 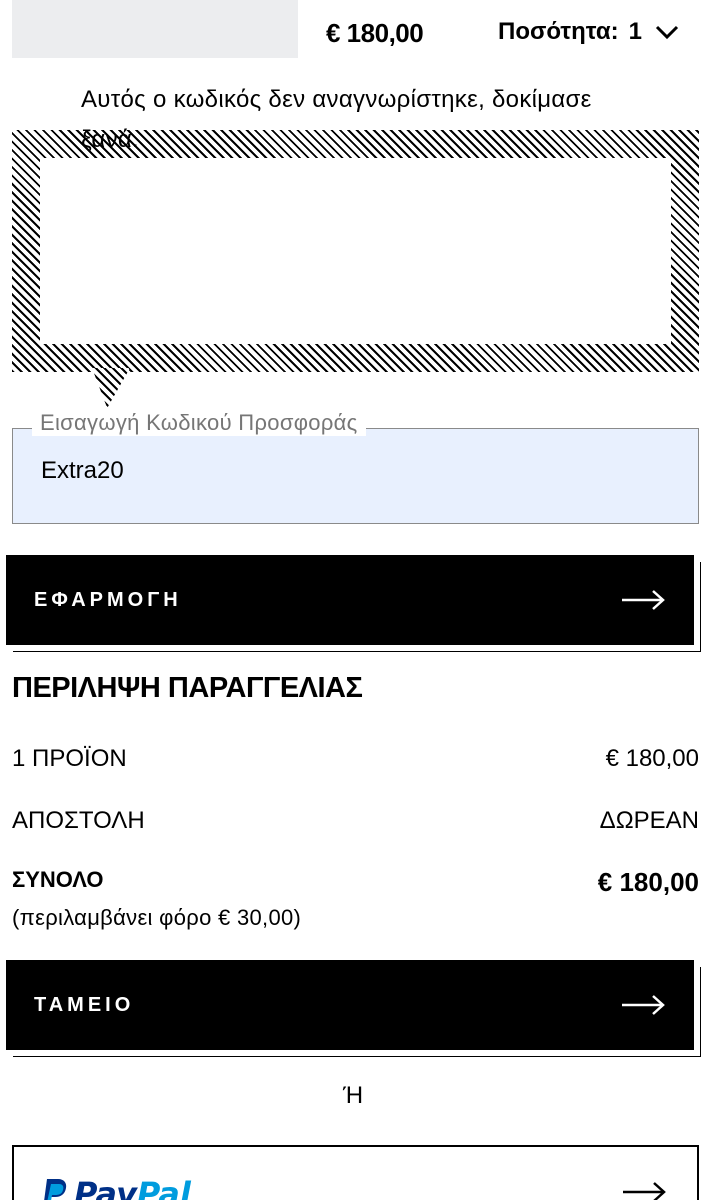 What do you see at coordinates (111, 388) in the screenshot?
I see `error-pointer` at bounding box center [111, 388].